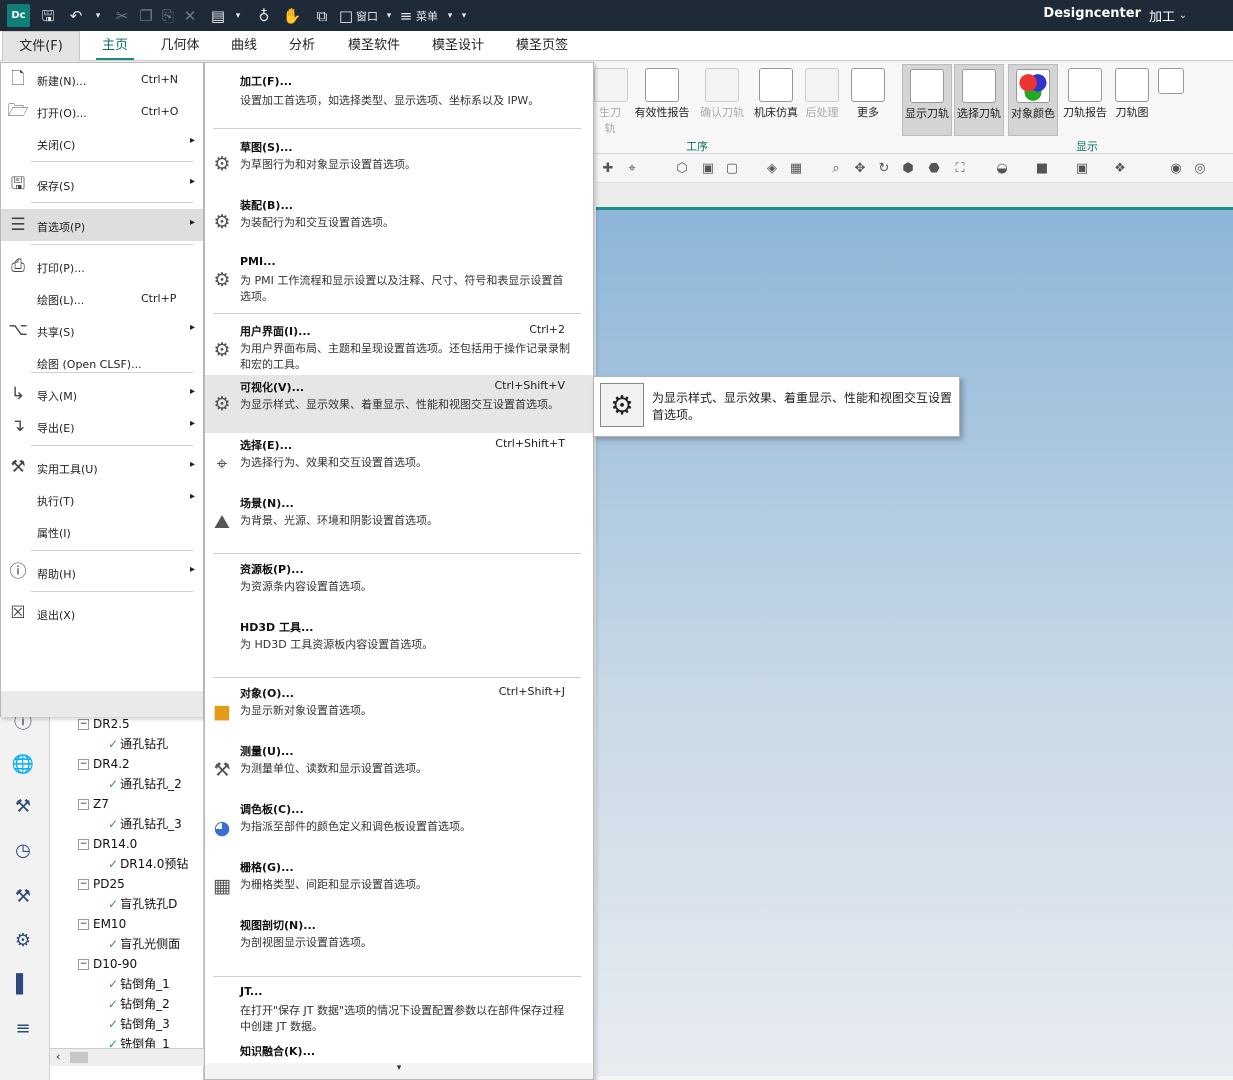 Image resolution: width=1233 pixels, height=1080 pixels. Describe the element at coordinates (1085, 100) in the screenshot. I see `toolpath-report-button: 刀轨报告` at that location.